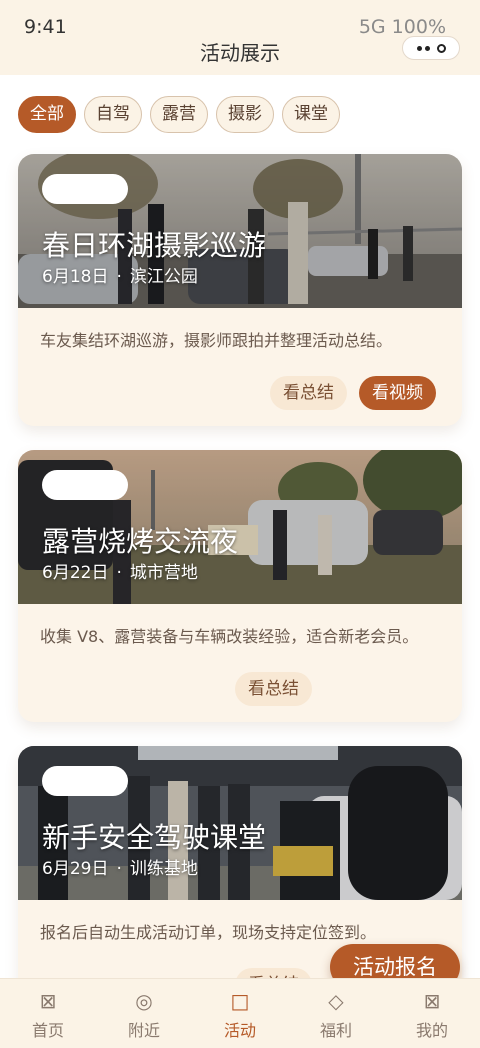  Describe the element at coordinates (311, 114) in the screenshot. I see `filter-chip-class: 课堂` at that location.